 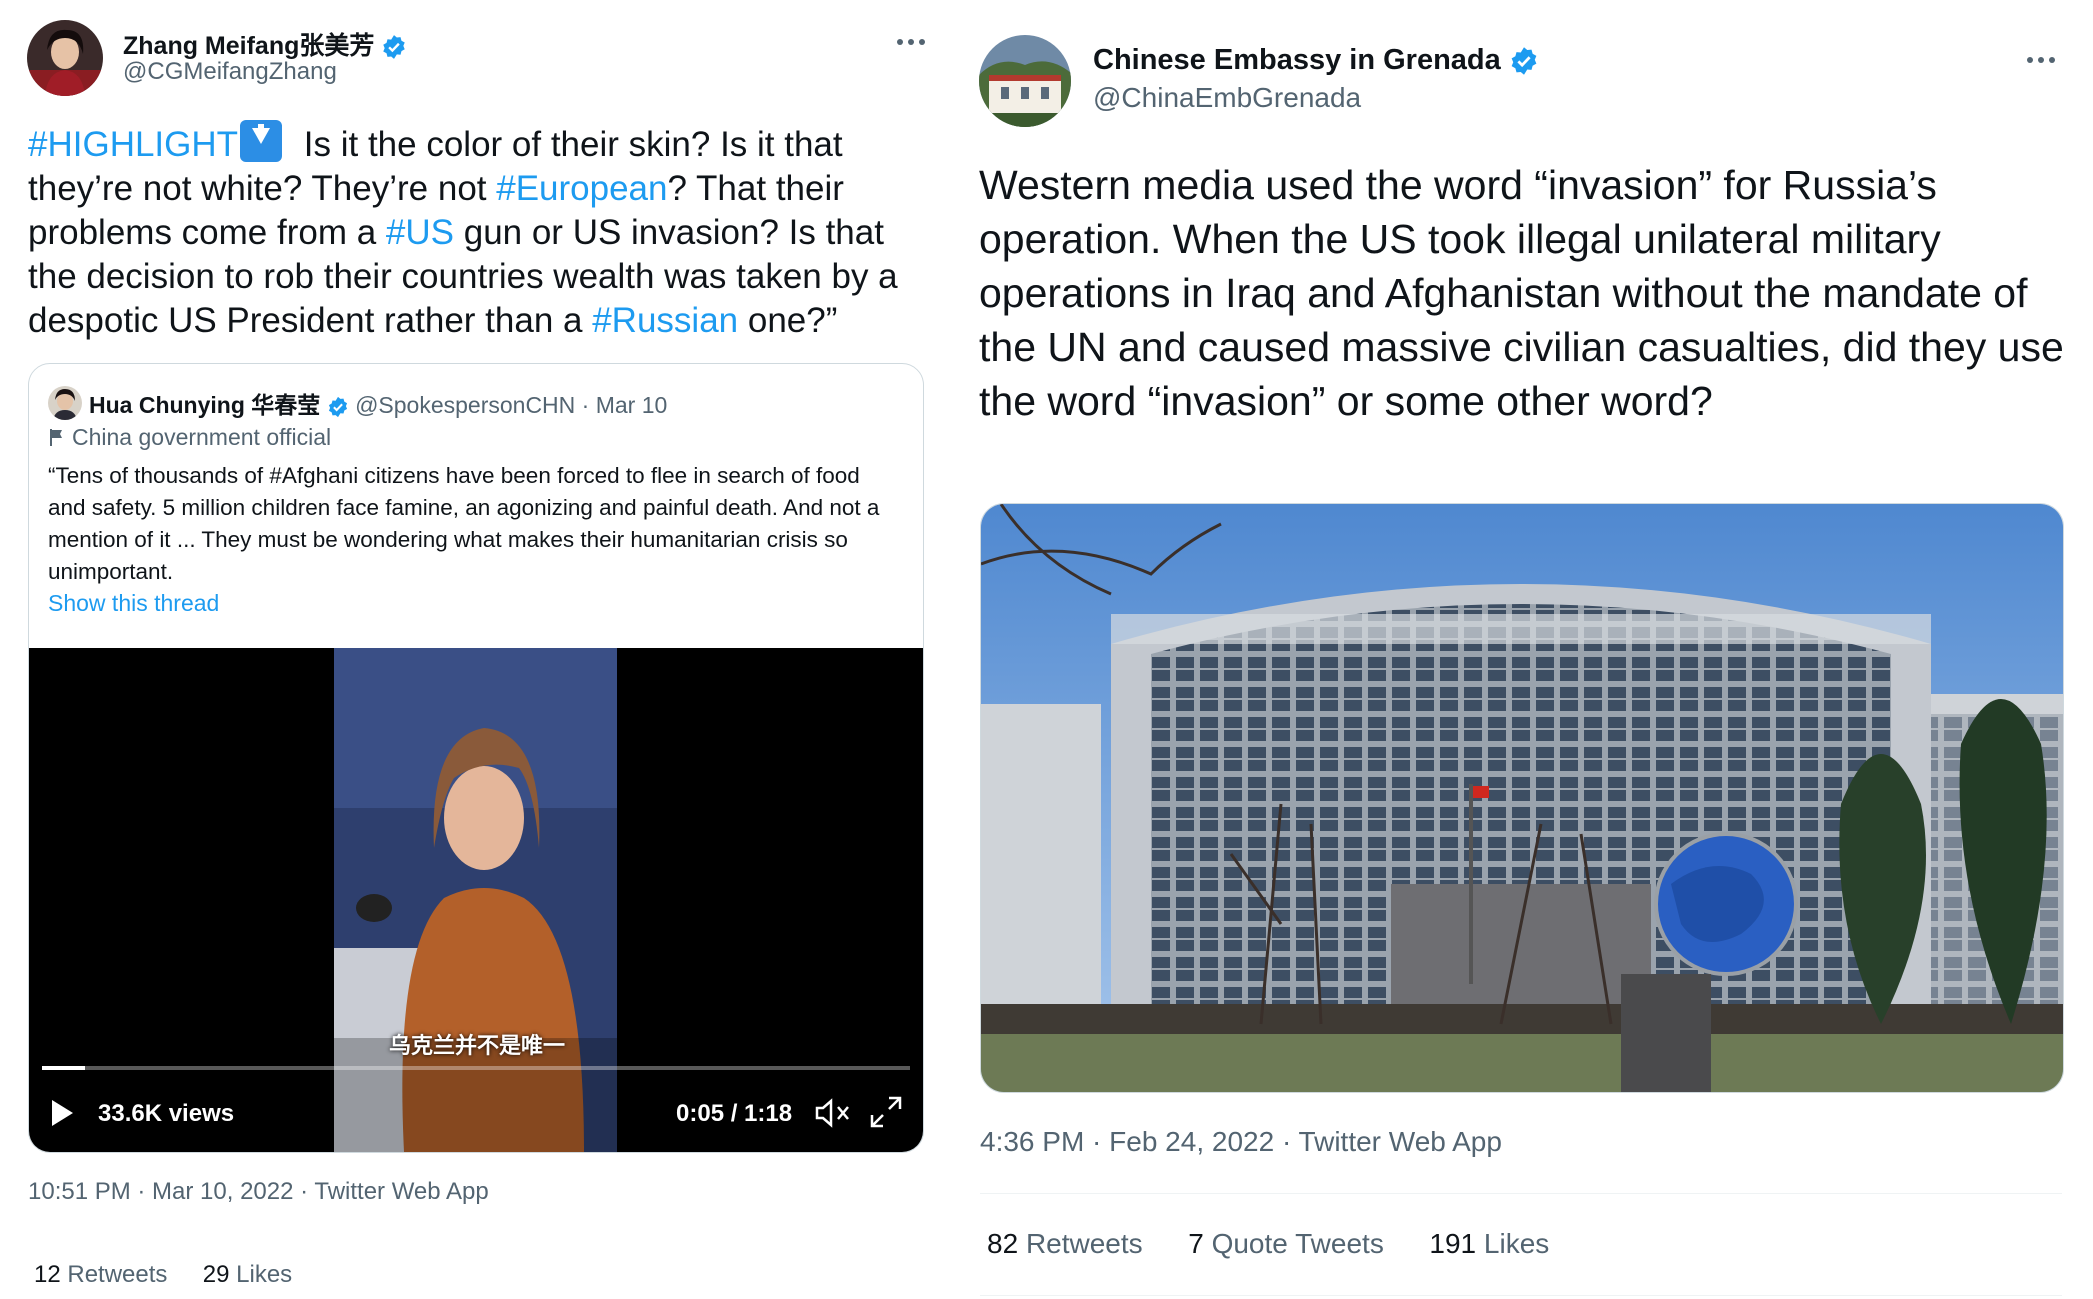 I want to click on quote-tweets-stat: 7 Quote Tweets, so click(x=1286, y=1243).